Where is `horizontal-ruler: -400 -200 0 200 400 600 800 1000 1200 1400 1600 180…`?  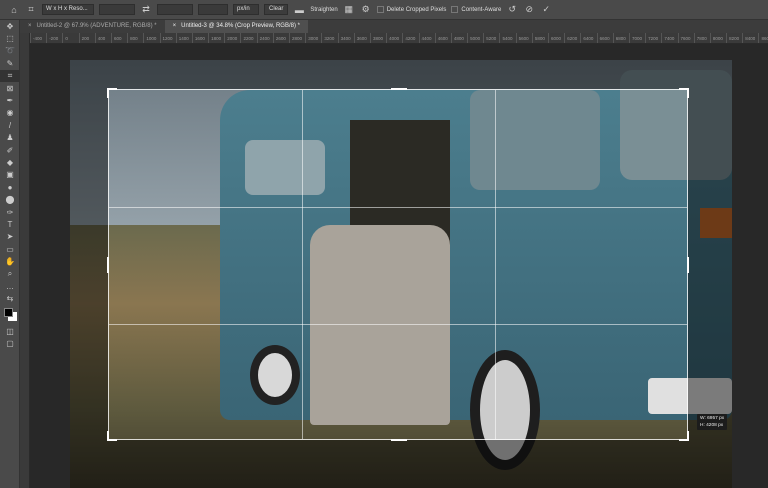
horizontal-ruler: -400 -200 0 200 400 600 800 1000 1200 1400 1600 180… is located at coordinates (399, 38).